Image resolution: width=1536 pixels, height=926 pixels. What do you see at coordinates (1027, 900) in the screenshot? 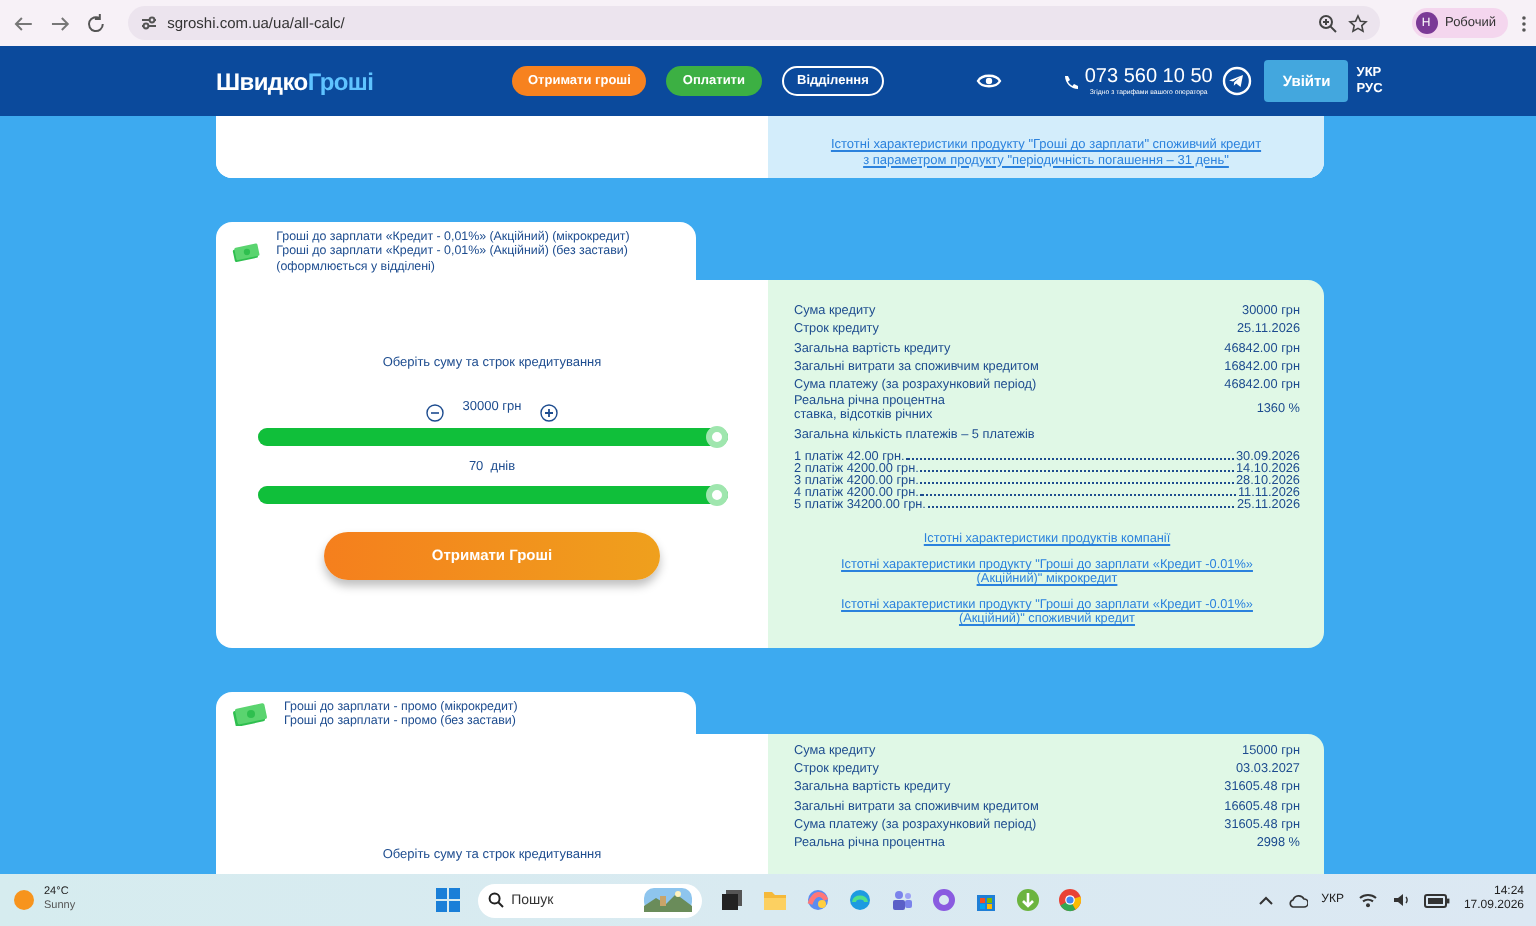
I see `circle-arrow-icon` at bounding box center [1027, 900].